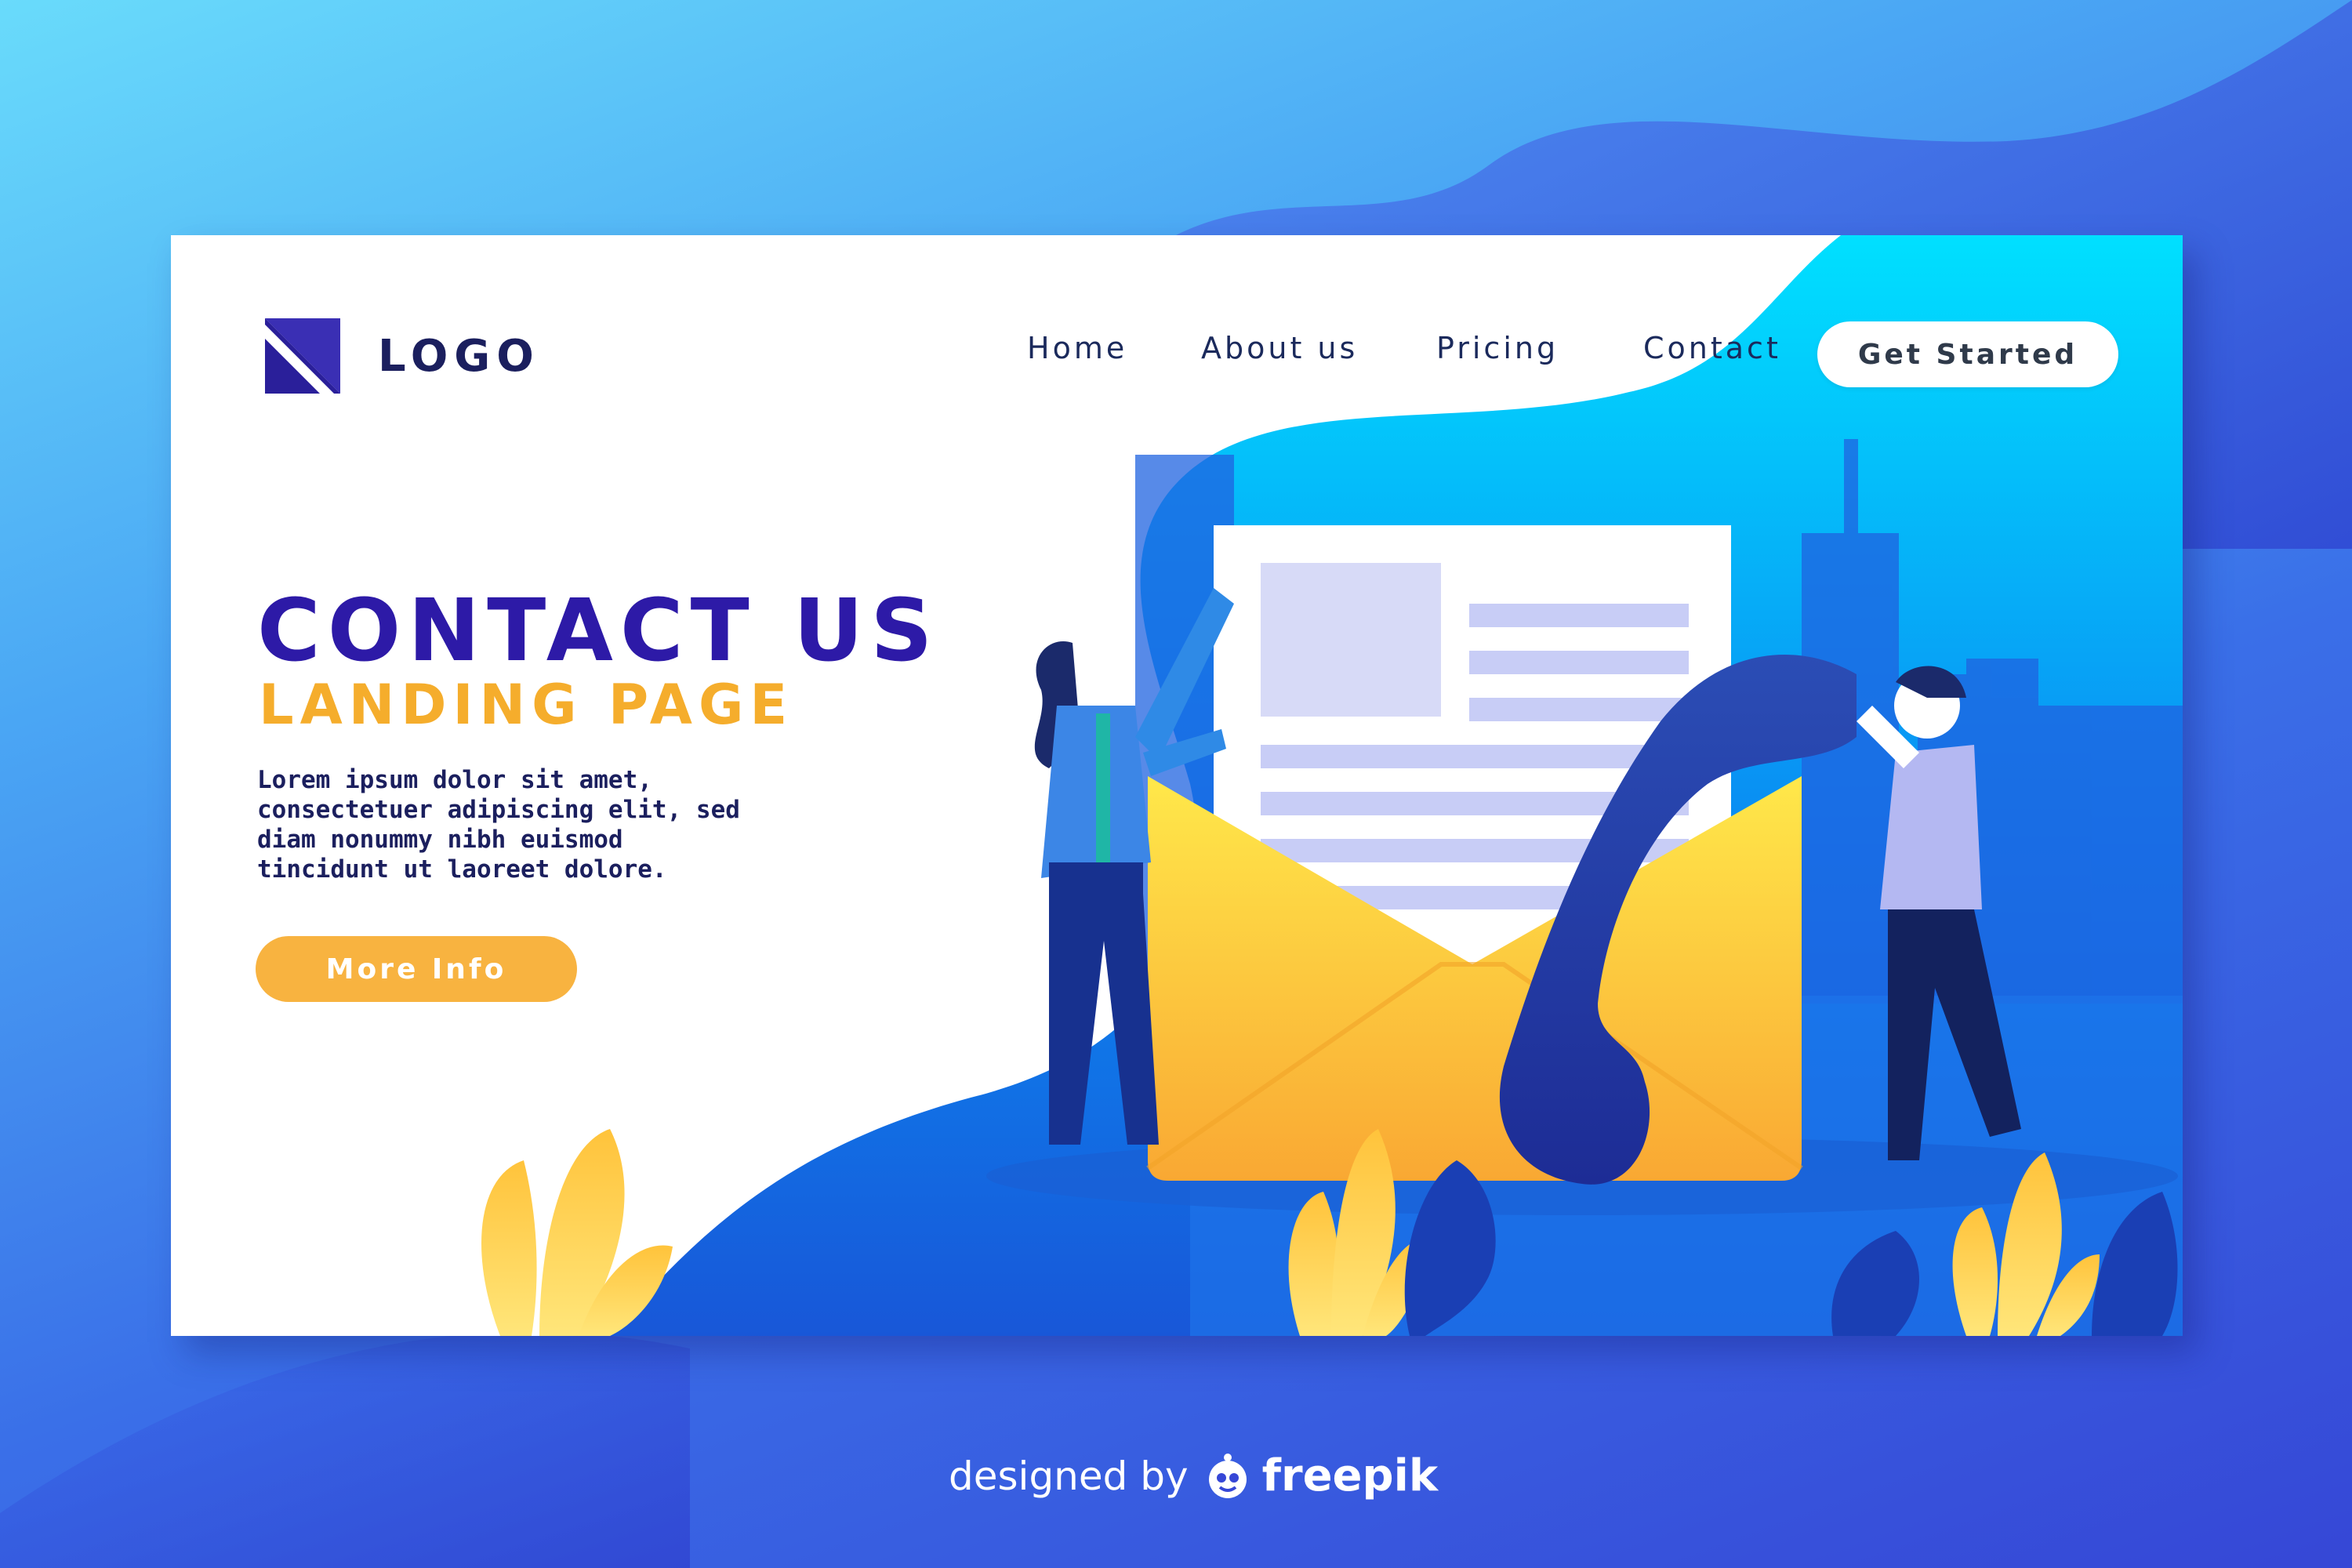 The image size is (2352, 1568). What do you see at coordinates (1227, 1475) in the screenshot?
I see `freepik-mascot-icon` at bounding box center [1227, 1475].